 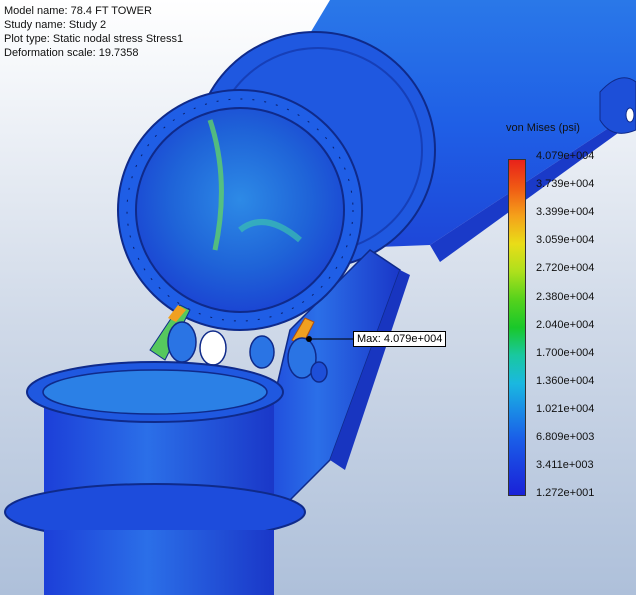 What do you see at coordinates (565, 352) in the screenshot?
I see `legend-label: 1.700e+004` at bounding box center [565, 352].